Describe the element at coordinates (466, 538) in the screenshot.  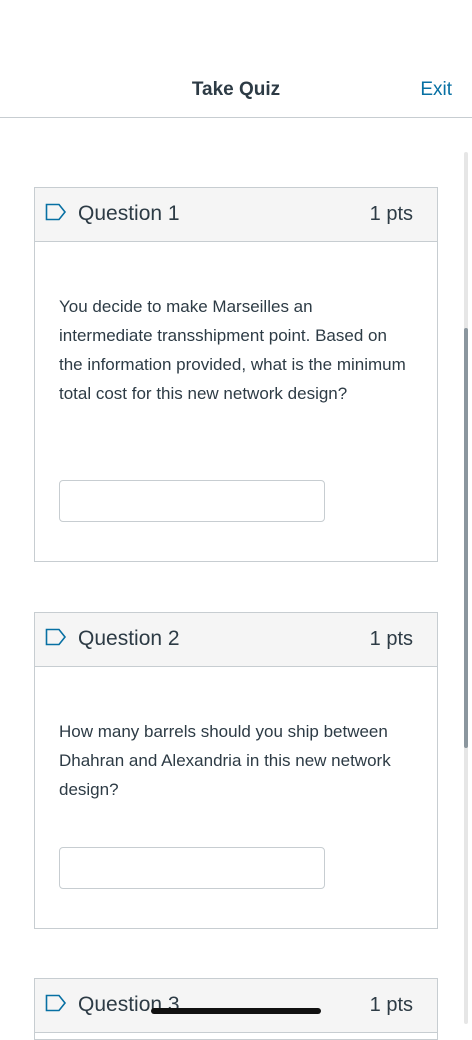
I see `scrollbar-thumb` at that location.